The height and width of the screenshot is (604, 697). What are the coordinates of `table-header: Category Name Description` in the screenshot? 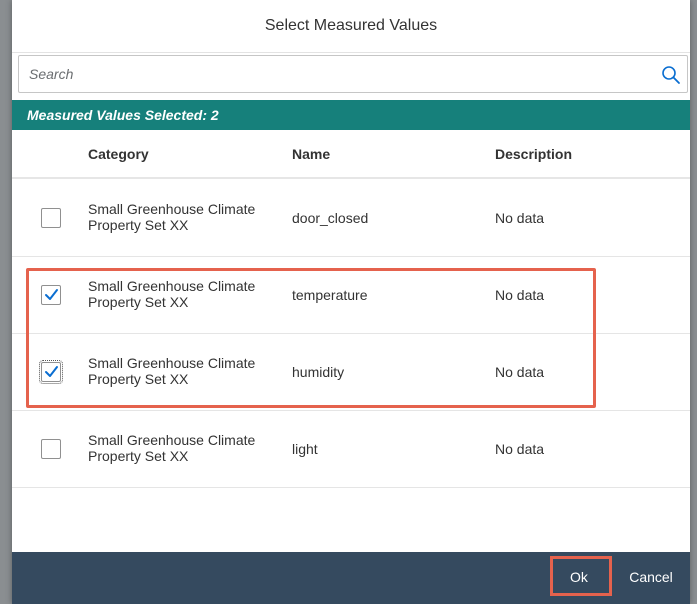 It's located at (351, 155).